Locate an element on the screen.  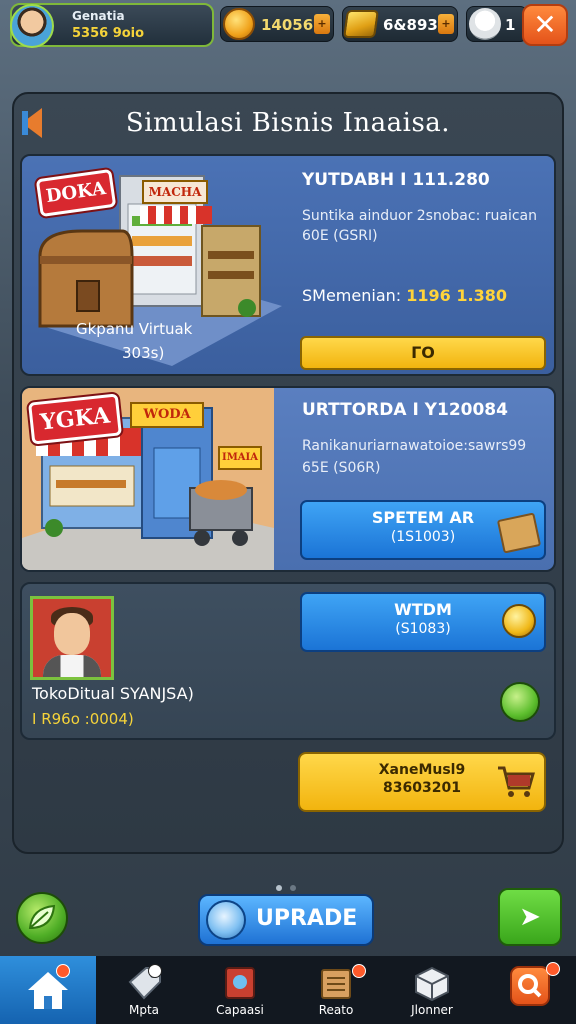
card-1-title: YUTDABH I 111.280 is located at coordinates (396, 180).